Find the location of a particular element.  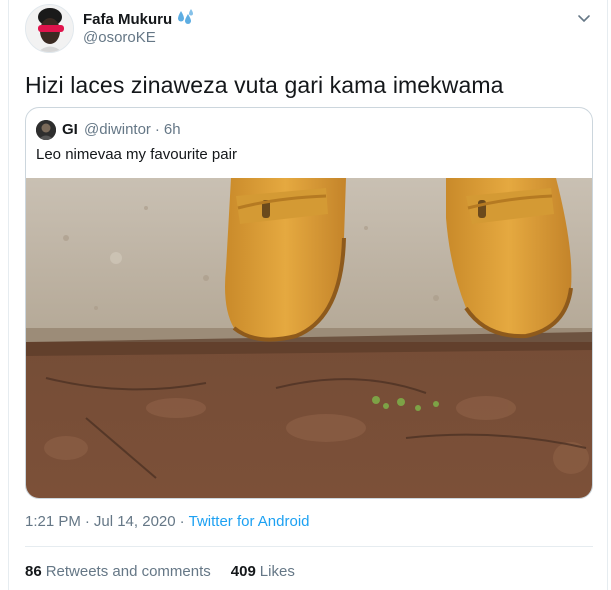

client-link: Twitter for Android is located at coordinates (249, 521).